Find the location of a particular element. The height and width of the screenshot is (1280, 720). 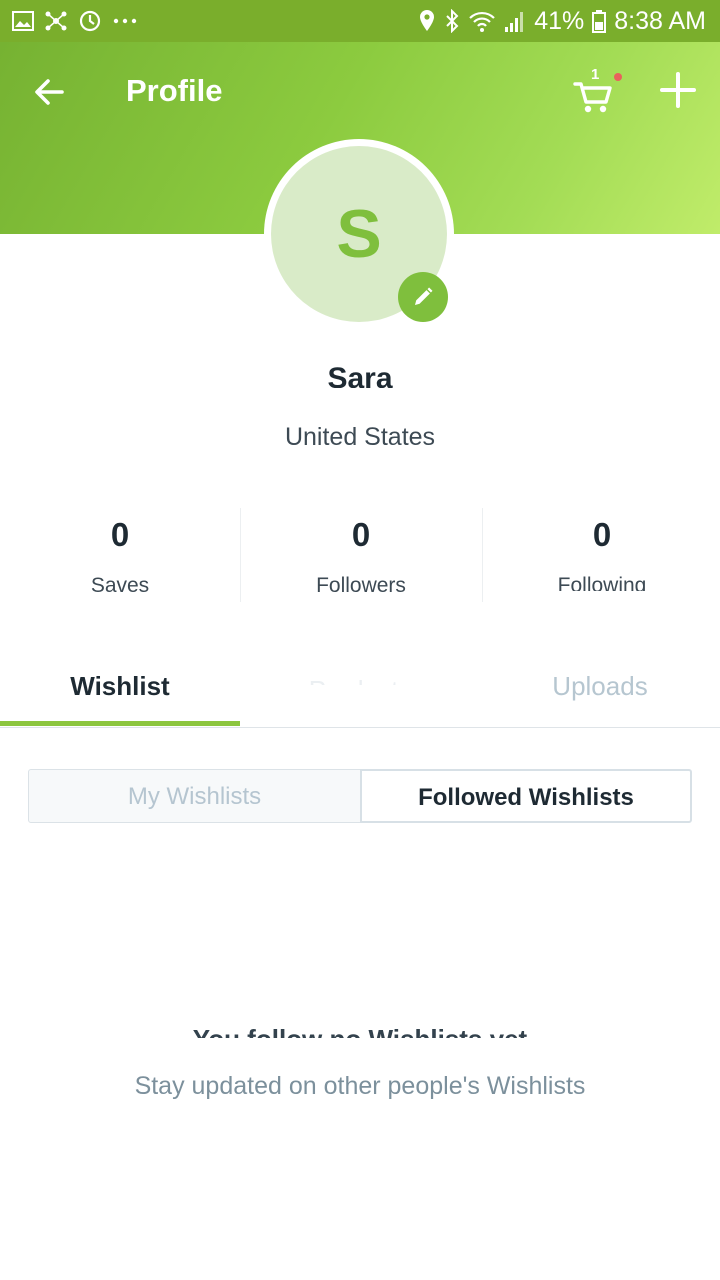

back-arrow-icon is located at coordinates (49, 92).